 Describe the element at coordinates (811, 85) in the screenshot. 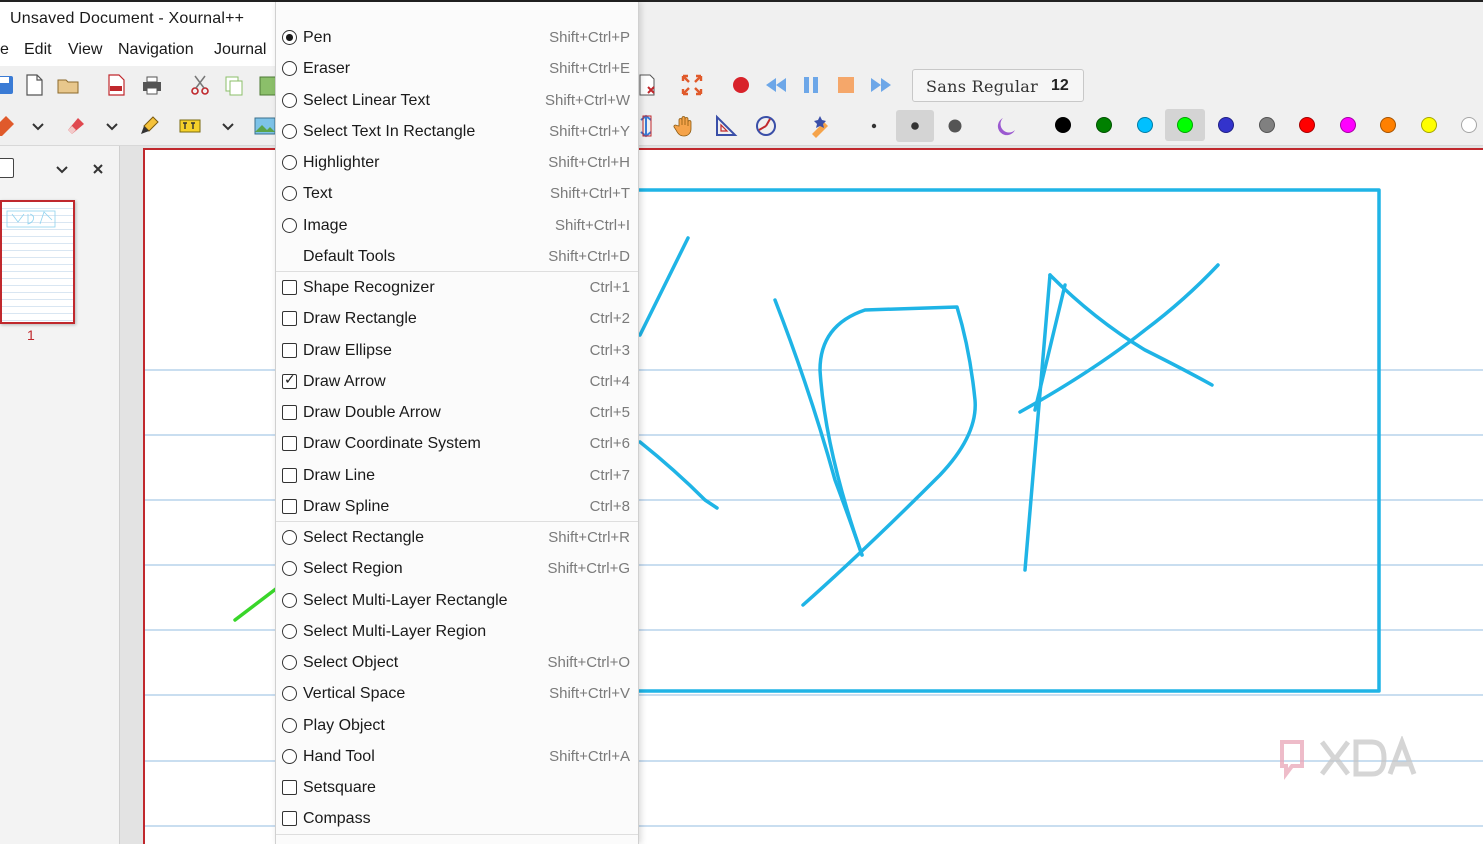

I see `pause-icon` at that location.